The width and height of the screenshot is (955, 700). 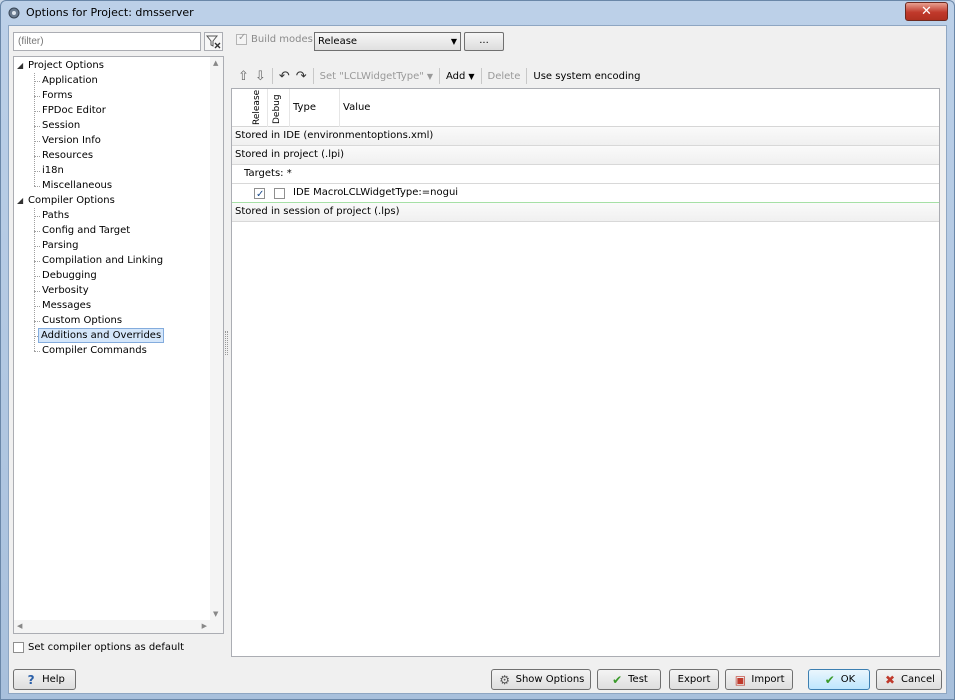 I want to click on tree-item-fpdoc-editor: FPDoc Editor, so click(x=74, y=110).